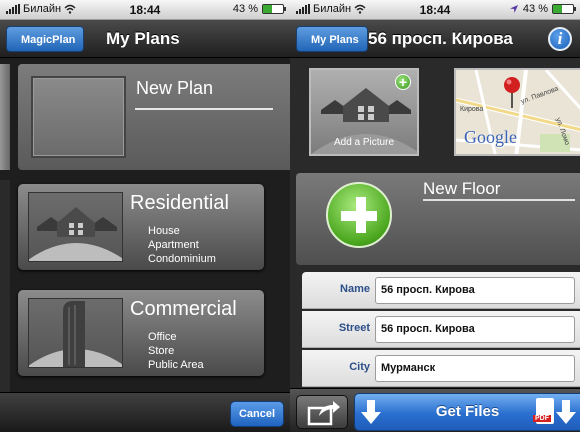 The height and width of the screenshot is (432, 580). I want to click on share-button, so click(322, 412).